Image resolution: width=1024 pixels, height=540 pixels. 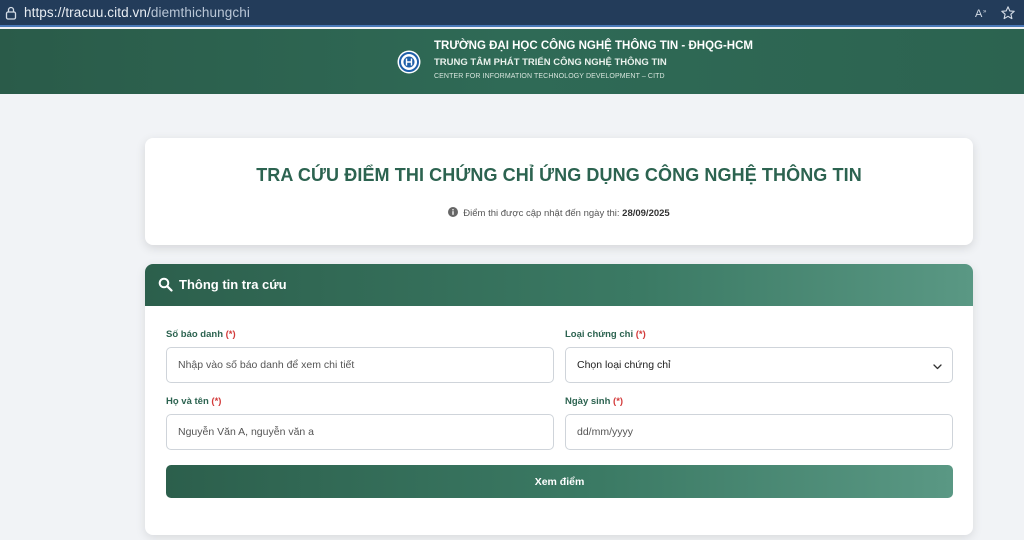 What do you see at coordinates (409, 62) in the screenshot?
I see `citd-logo` at bounding box center [409, 62].